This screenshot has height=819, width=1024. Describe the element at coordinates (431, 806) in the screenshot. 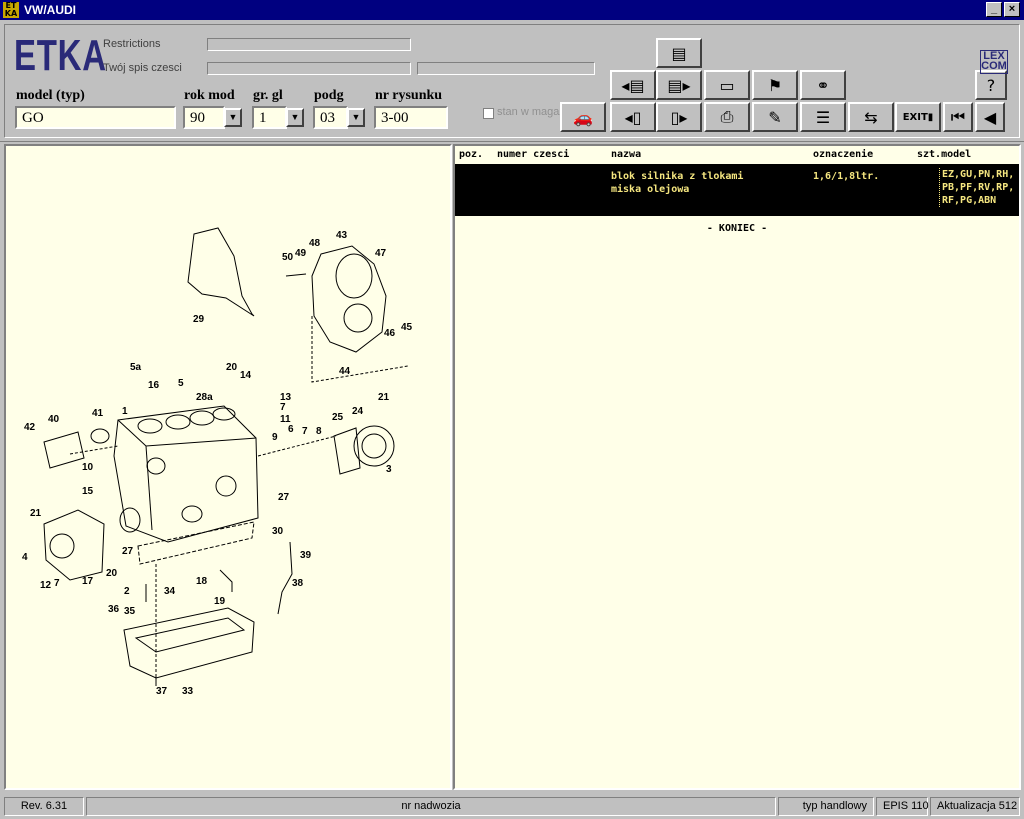

I see `status-chassis: nr nadwozia` at that location.